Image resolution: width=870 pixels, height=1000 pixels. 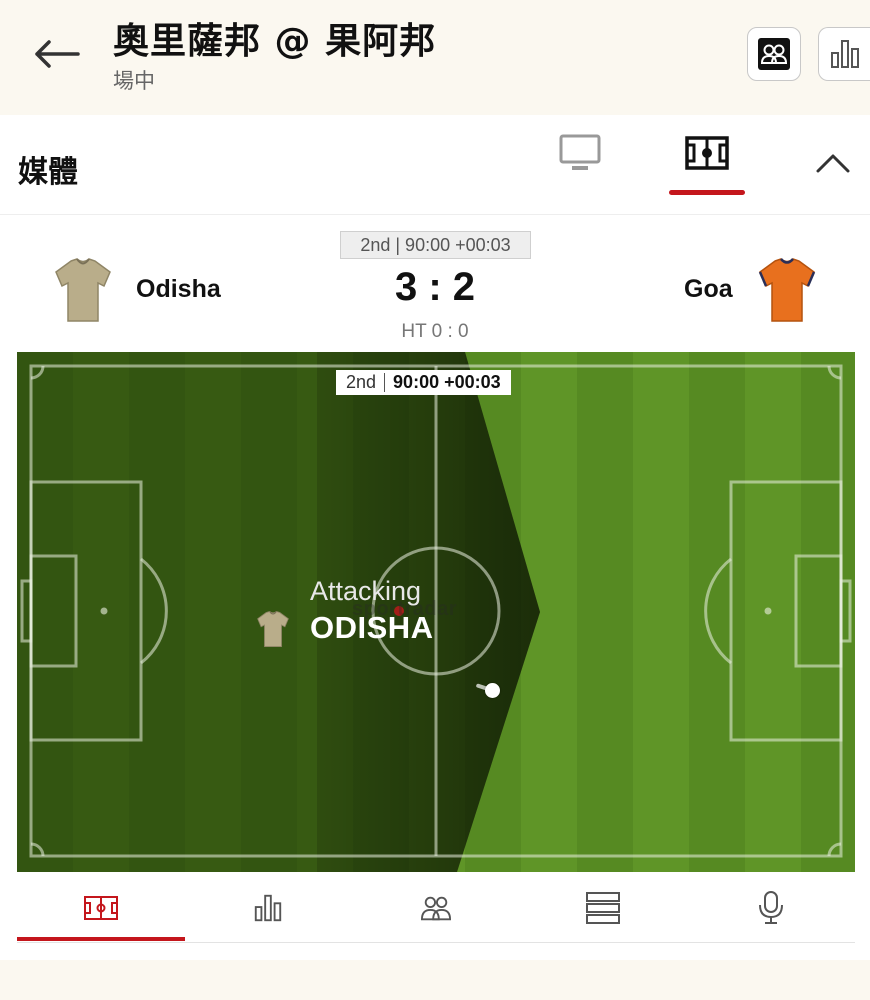 What do you see at coordinates (707, 192) in the screenshot?
I see `active-tab-indicator` at bounding box center [707, 192].